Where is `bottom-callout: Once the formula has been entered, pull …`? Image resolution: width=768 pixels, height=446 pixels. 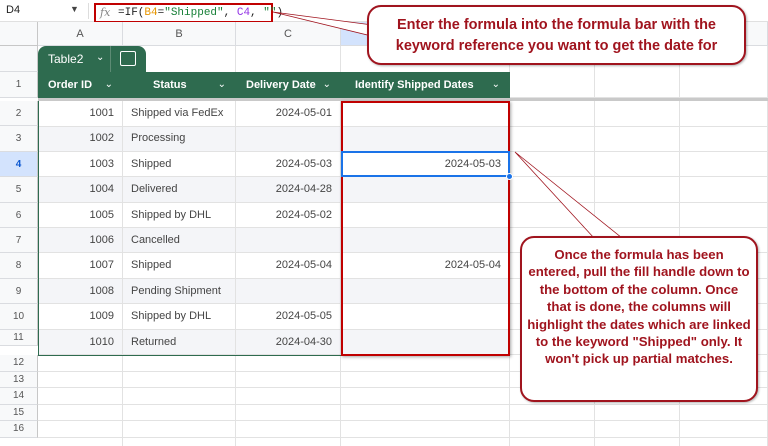 bottom-callout: Once the formula has been entered, pull … is located at coordinates (639, 319).